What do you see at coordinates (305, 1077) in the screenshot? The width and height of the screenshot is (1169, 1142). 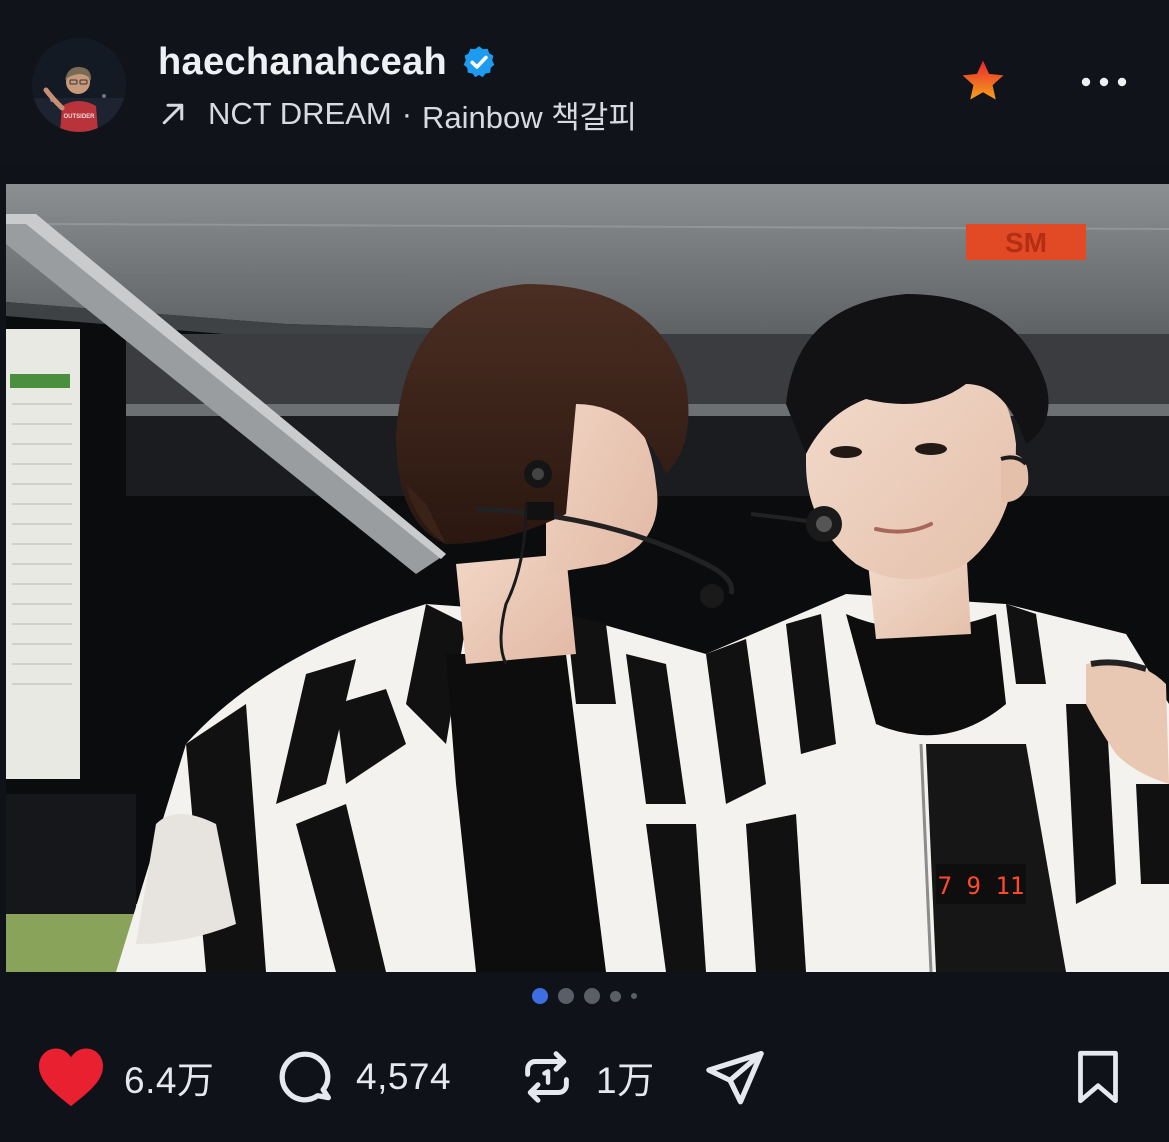 I see `comment-icon` at bounding box center [305, 1077].